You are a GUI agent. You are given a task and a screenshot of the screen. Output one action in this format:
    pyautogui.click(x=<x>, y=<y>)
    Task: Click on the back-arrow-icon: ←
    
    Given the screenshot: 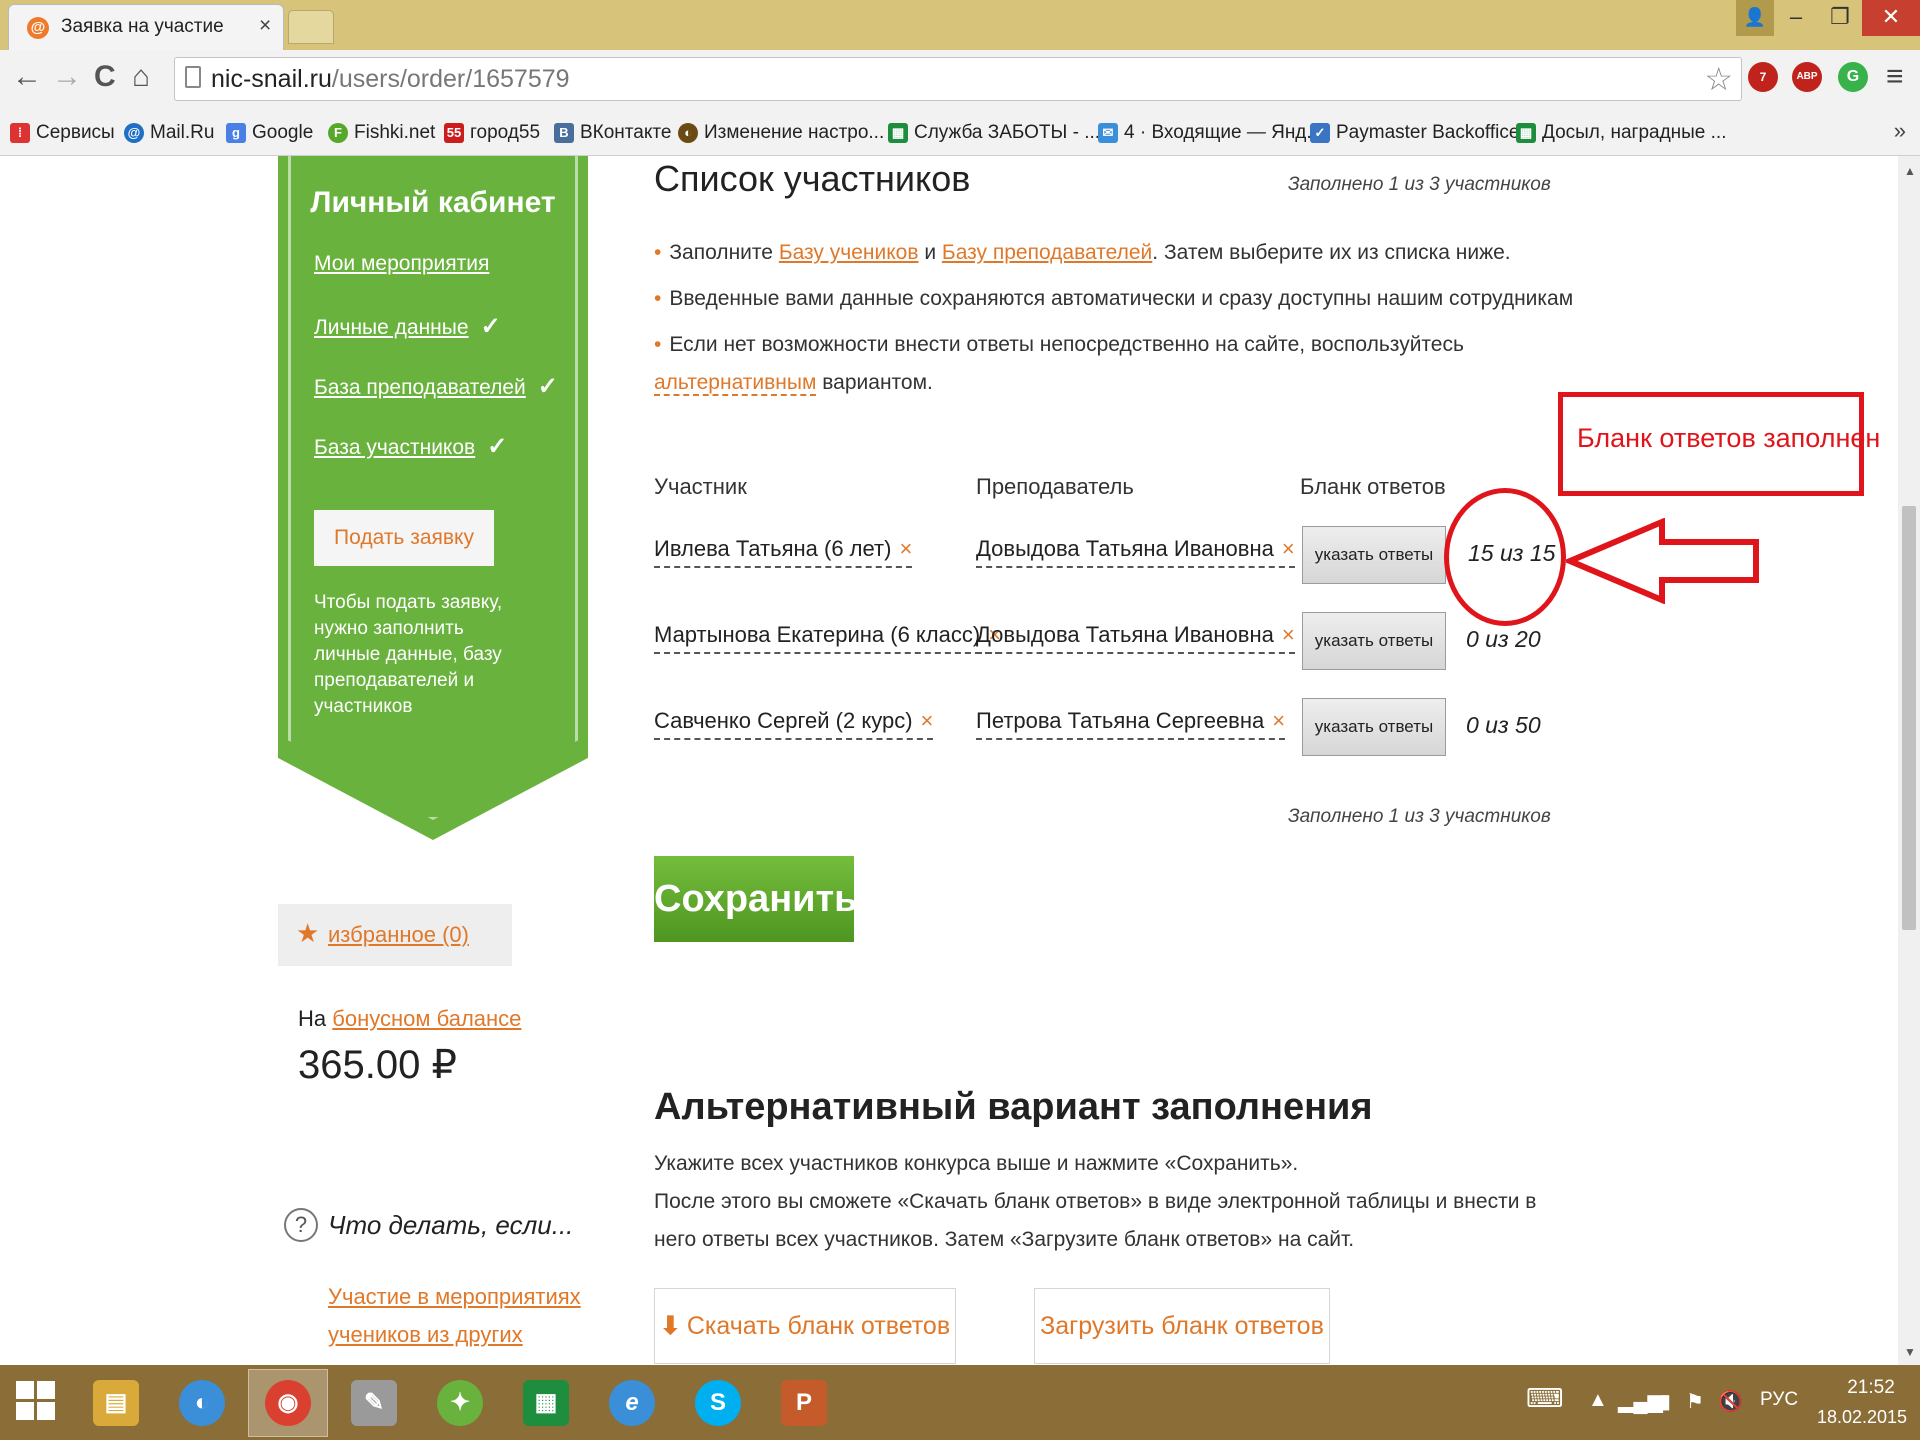 What is the action you would take?
    pyautogui.click(x=27, y=77)
    